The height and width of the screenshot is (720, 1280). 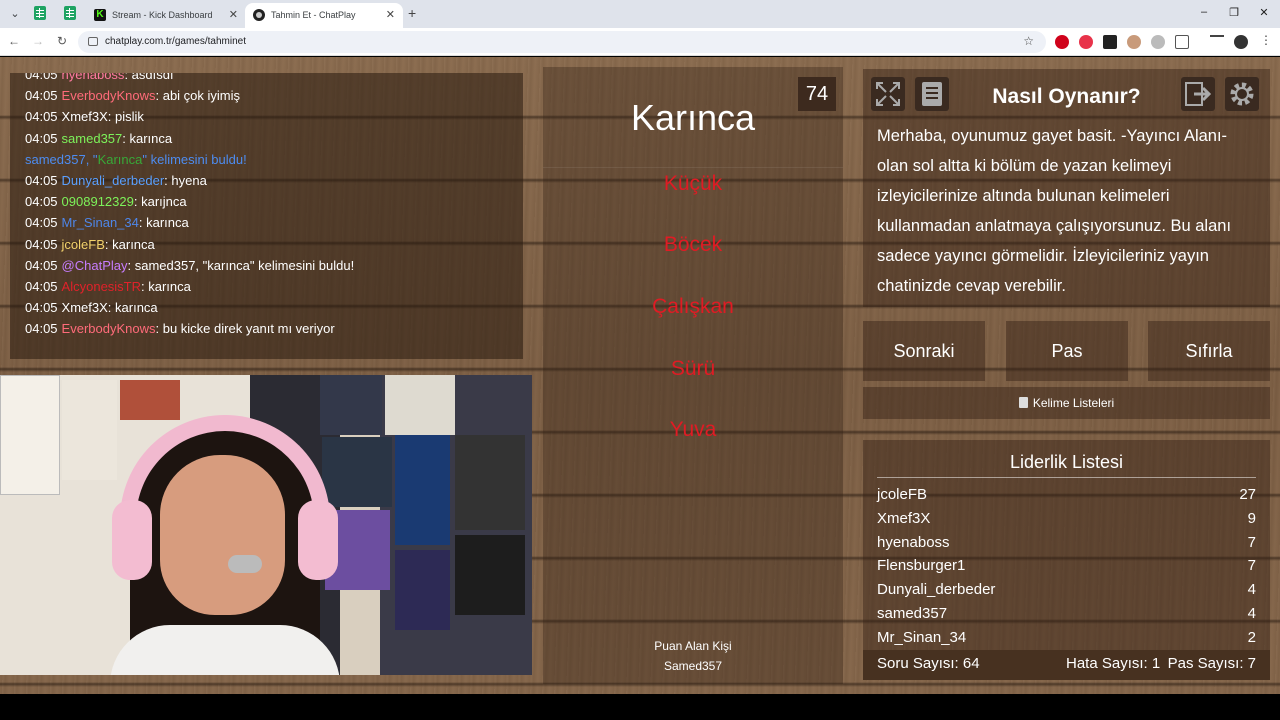 I want to click on chat-text: : asdfsdf, so click(x=149, y=77).